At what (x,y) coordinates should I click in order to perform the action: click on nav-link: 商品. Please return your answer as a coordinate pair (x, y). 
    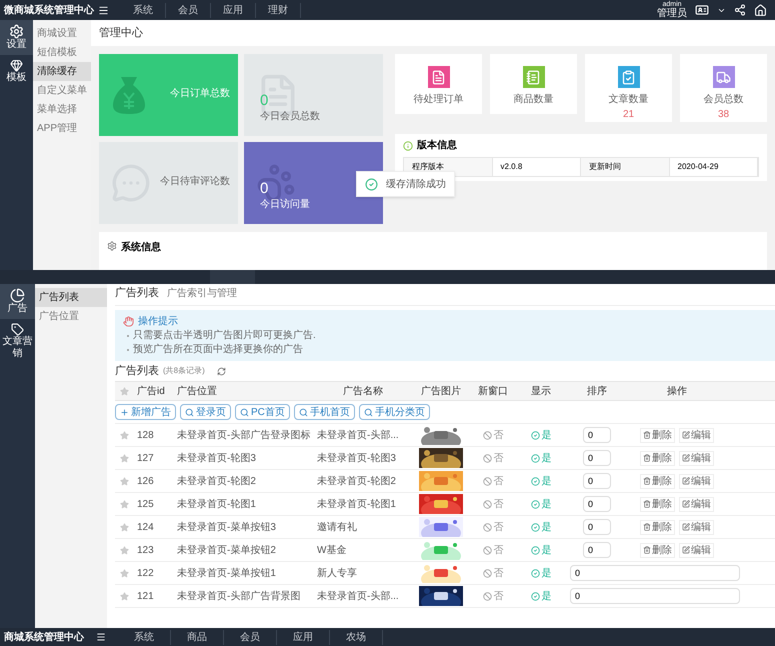
    Looking at the image, I should click on (197, 637).